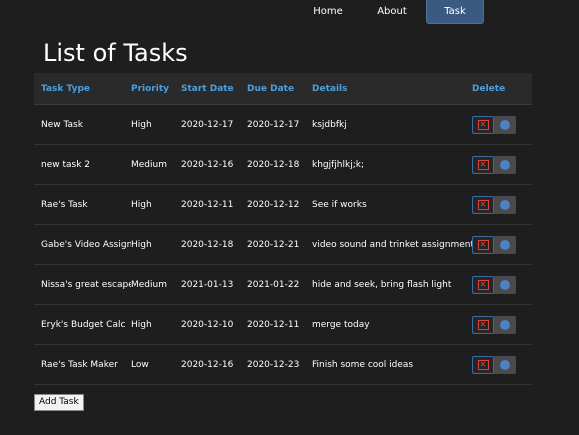 The width and height of the screenshot is (579, 435). What do you see at coordinates (207, 324) in the screenshot?
I see `cell-start-date: 2020-12-10` at bounding box center [207, 324].